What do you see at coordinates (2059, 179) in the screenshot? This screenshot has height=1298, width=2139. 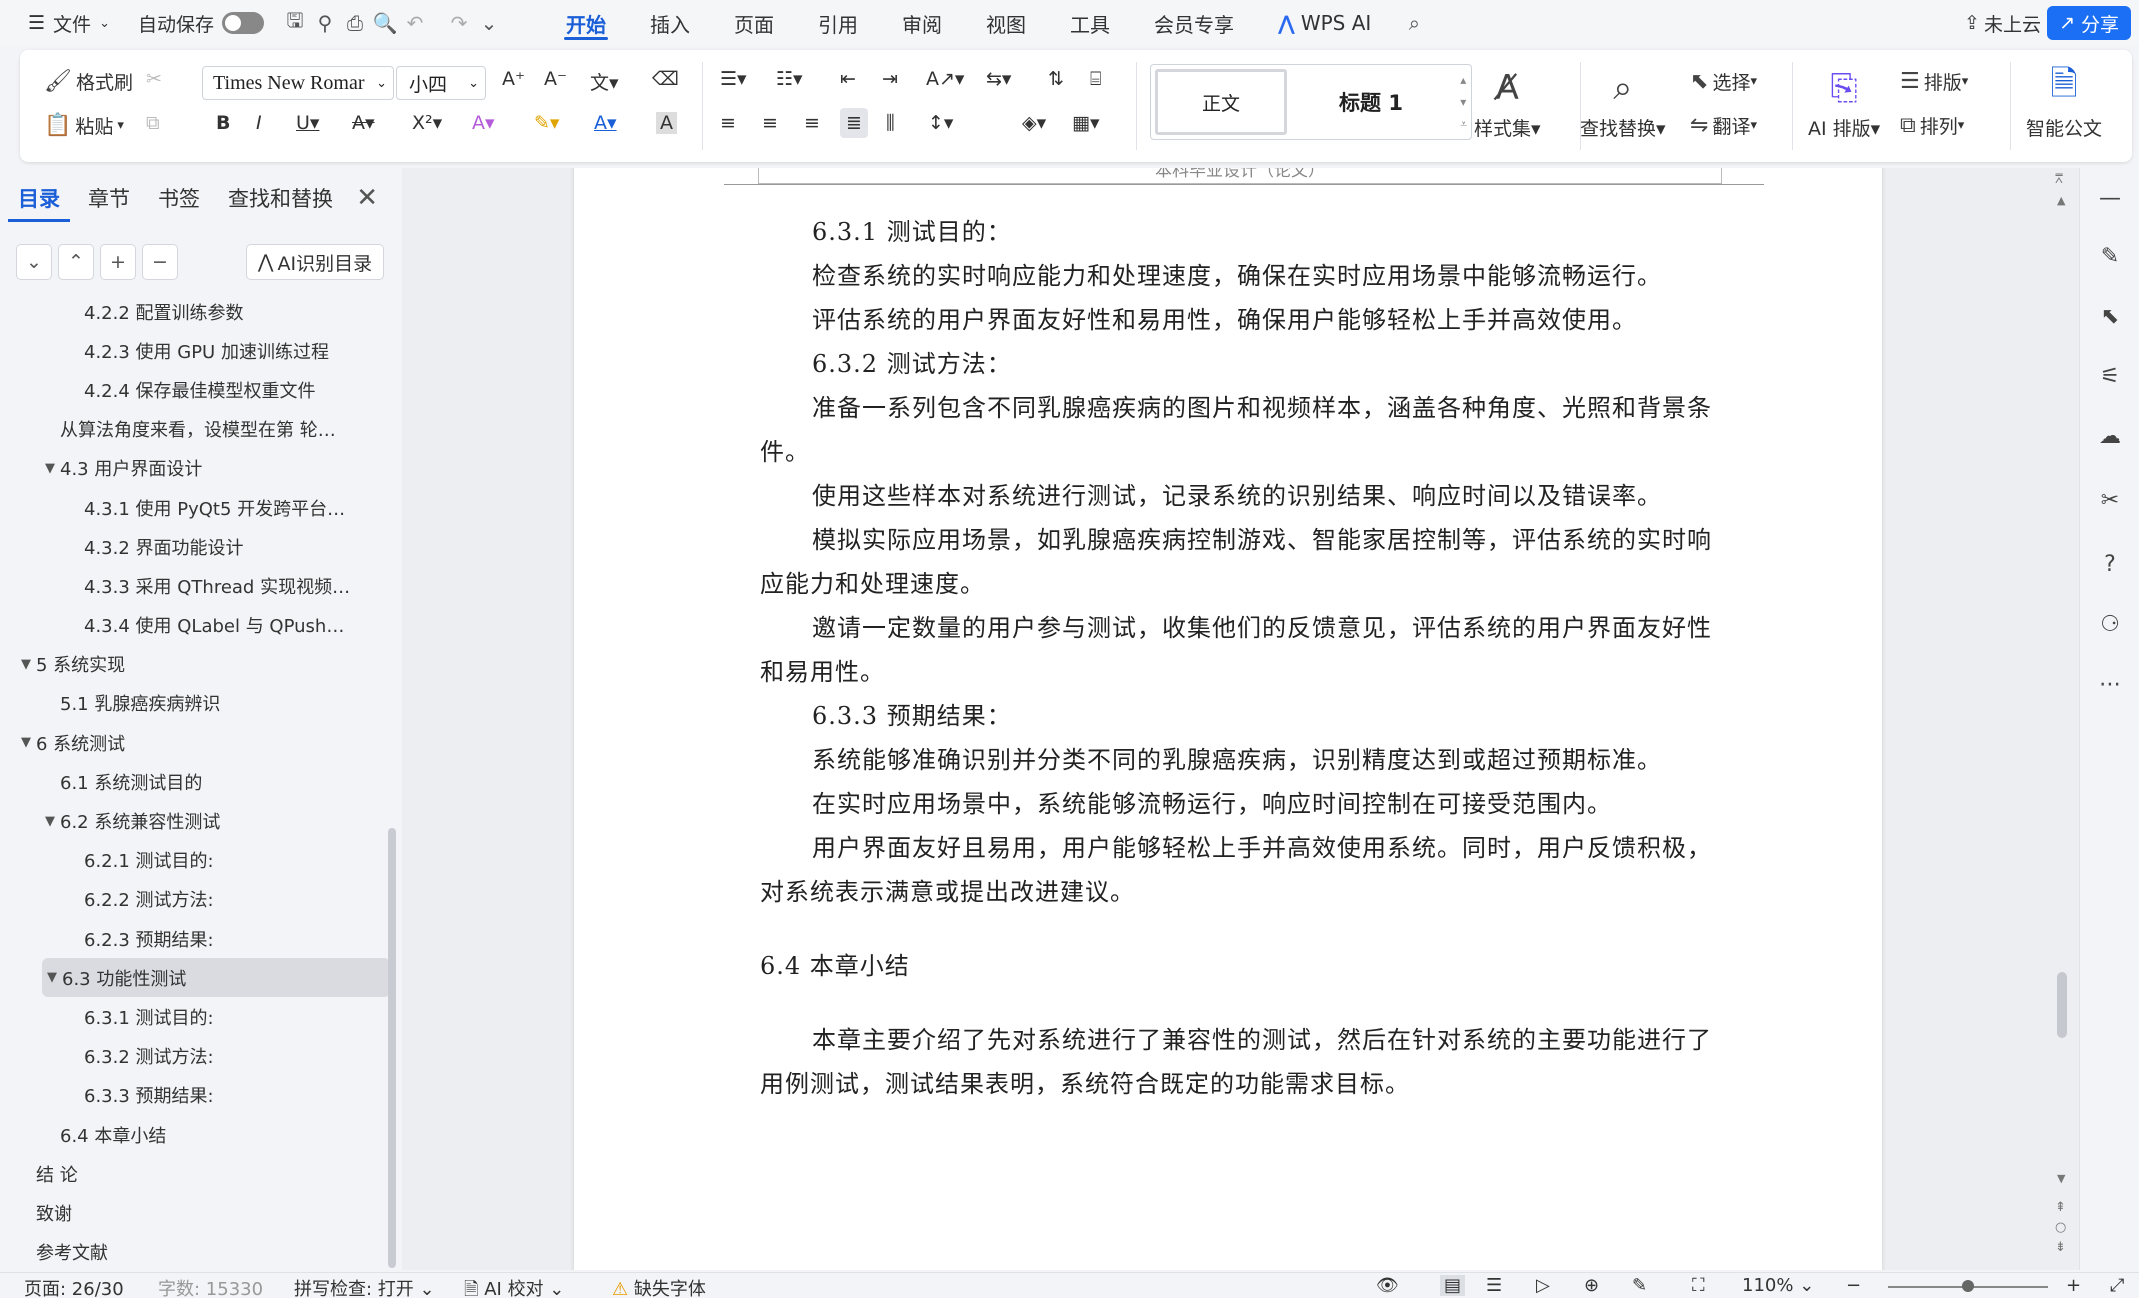 I see `scroll-top-icon: ⩞` at bounding box center [2059, 179].